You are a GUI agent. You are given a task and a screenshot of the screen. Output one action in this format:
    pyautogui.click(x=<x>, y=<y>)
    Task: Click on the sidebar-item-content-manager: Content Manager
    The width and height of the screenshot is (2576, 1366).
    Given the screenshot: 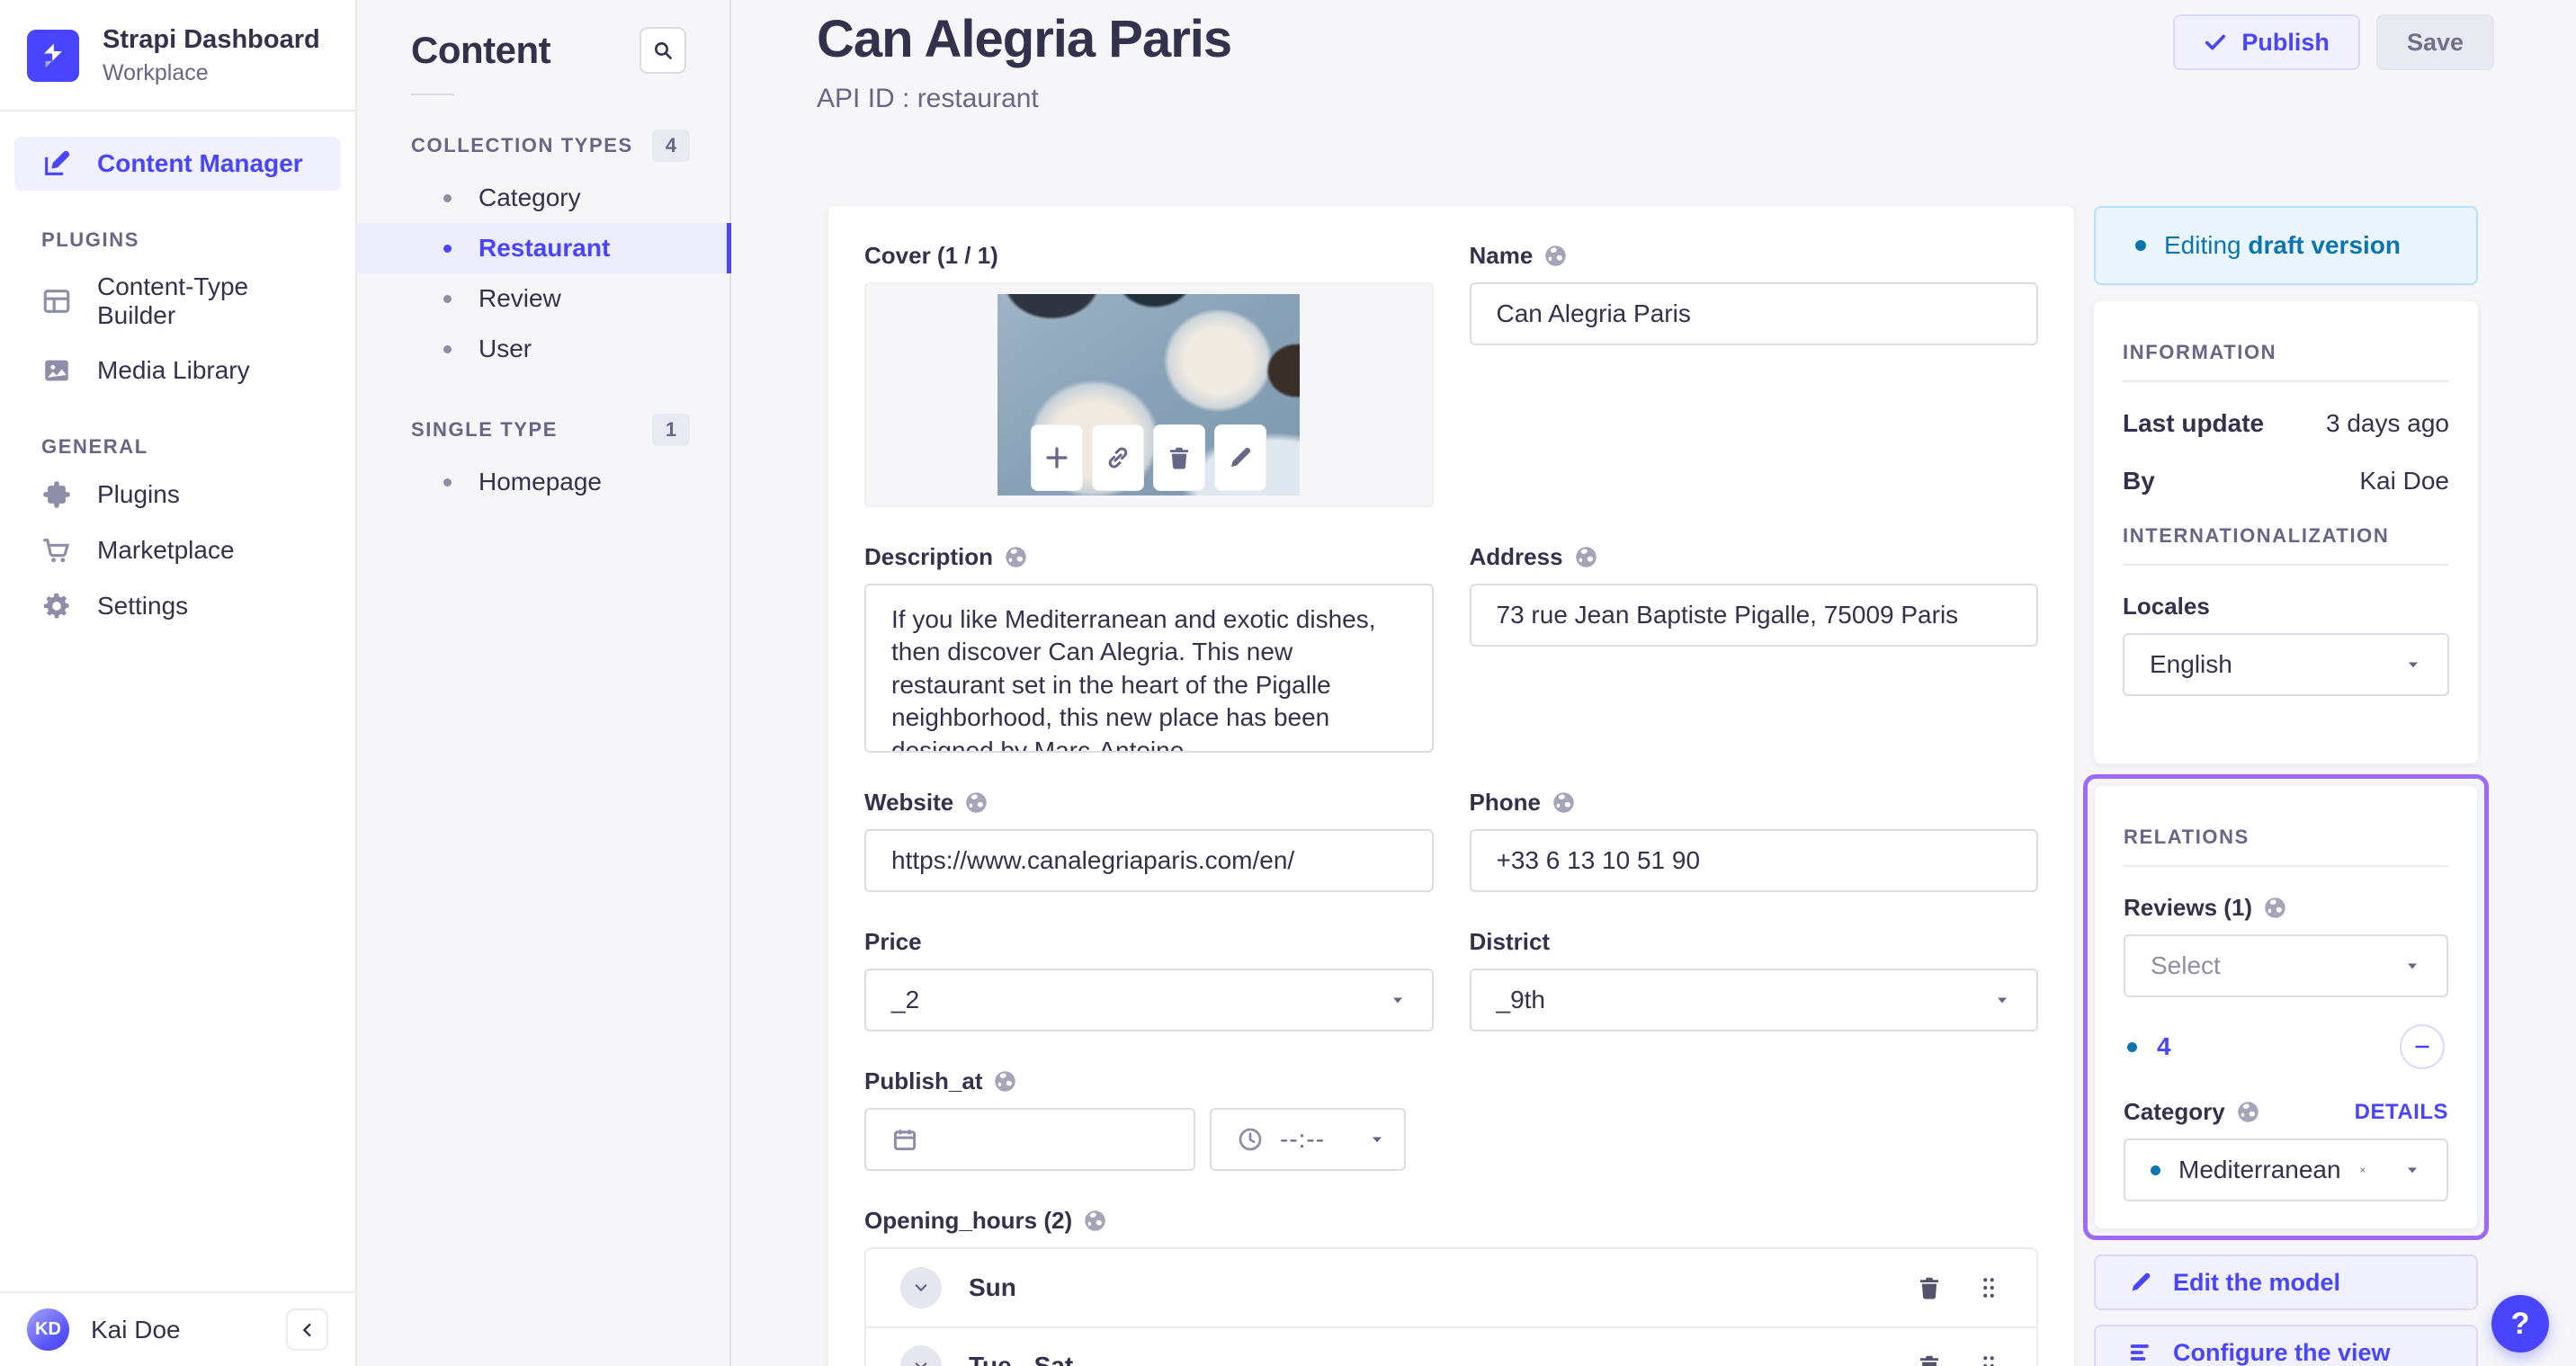 What is the action you would take?
    pyautogui.click(x=177, y=164)
    